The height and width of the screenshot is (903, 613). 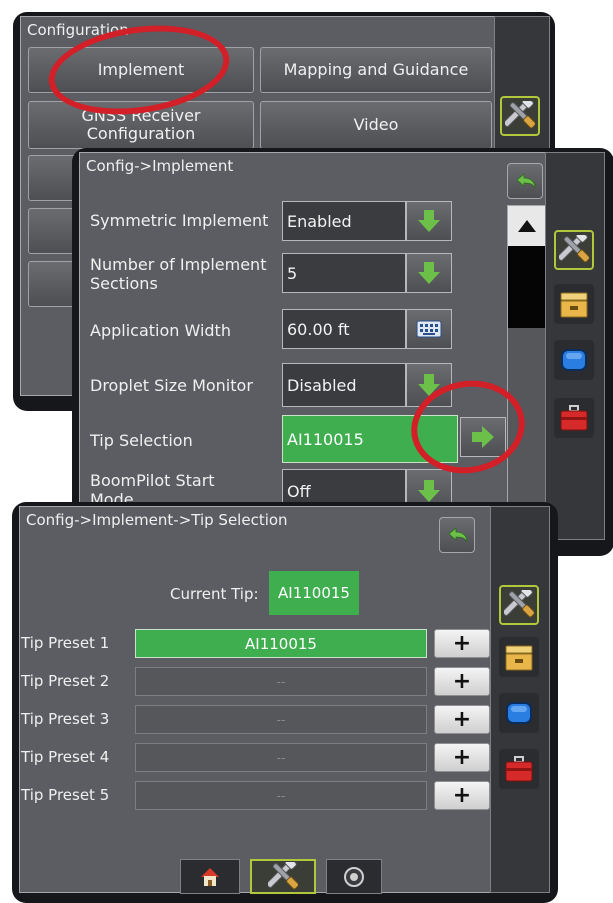 I want to click on home-icon, so click(x=210, y=876).